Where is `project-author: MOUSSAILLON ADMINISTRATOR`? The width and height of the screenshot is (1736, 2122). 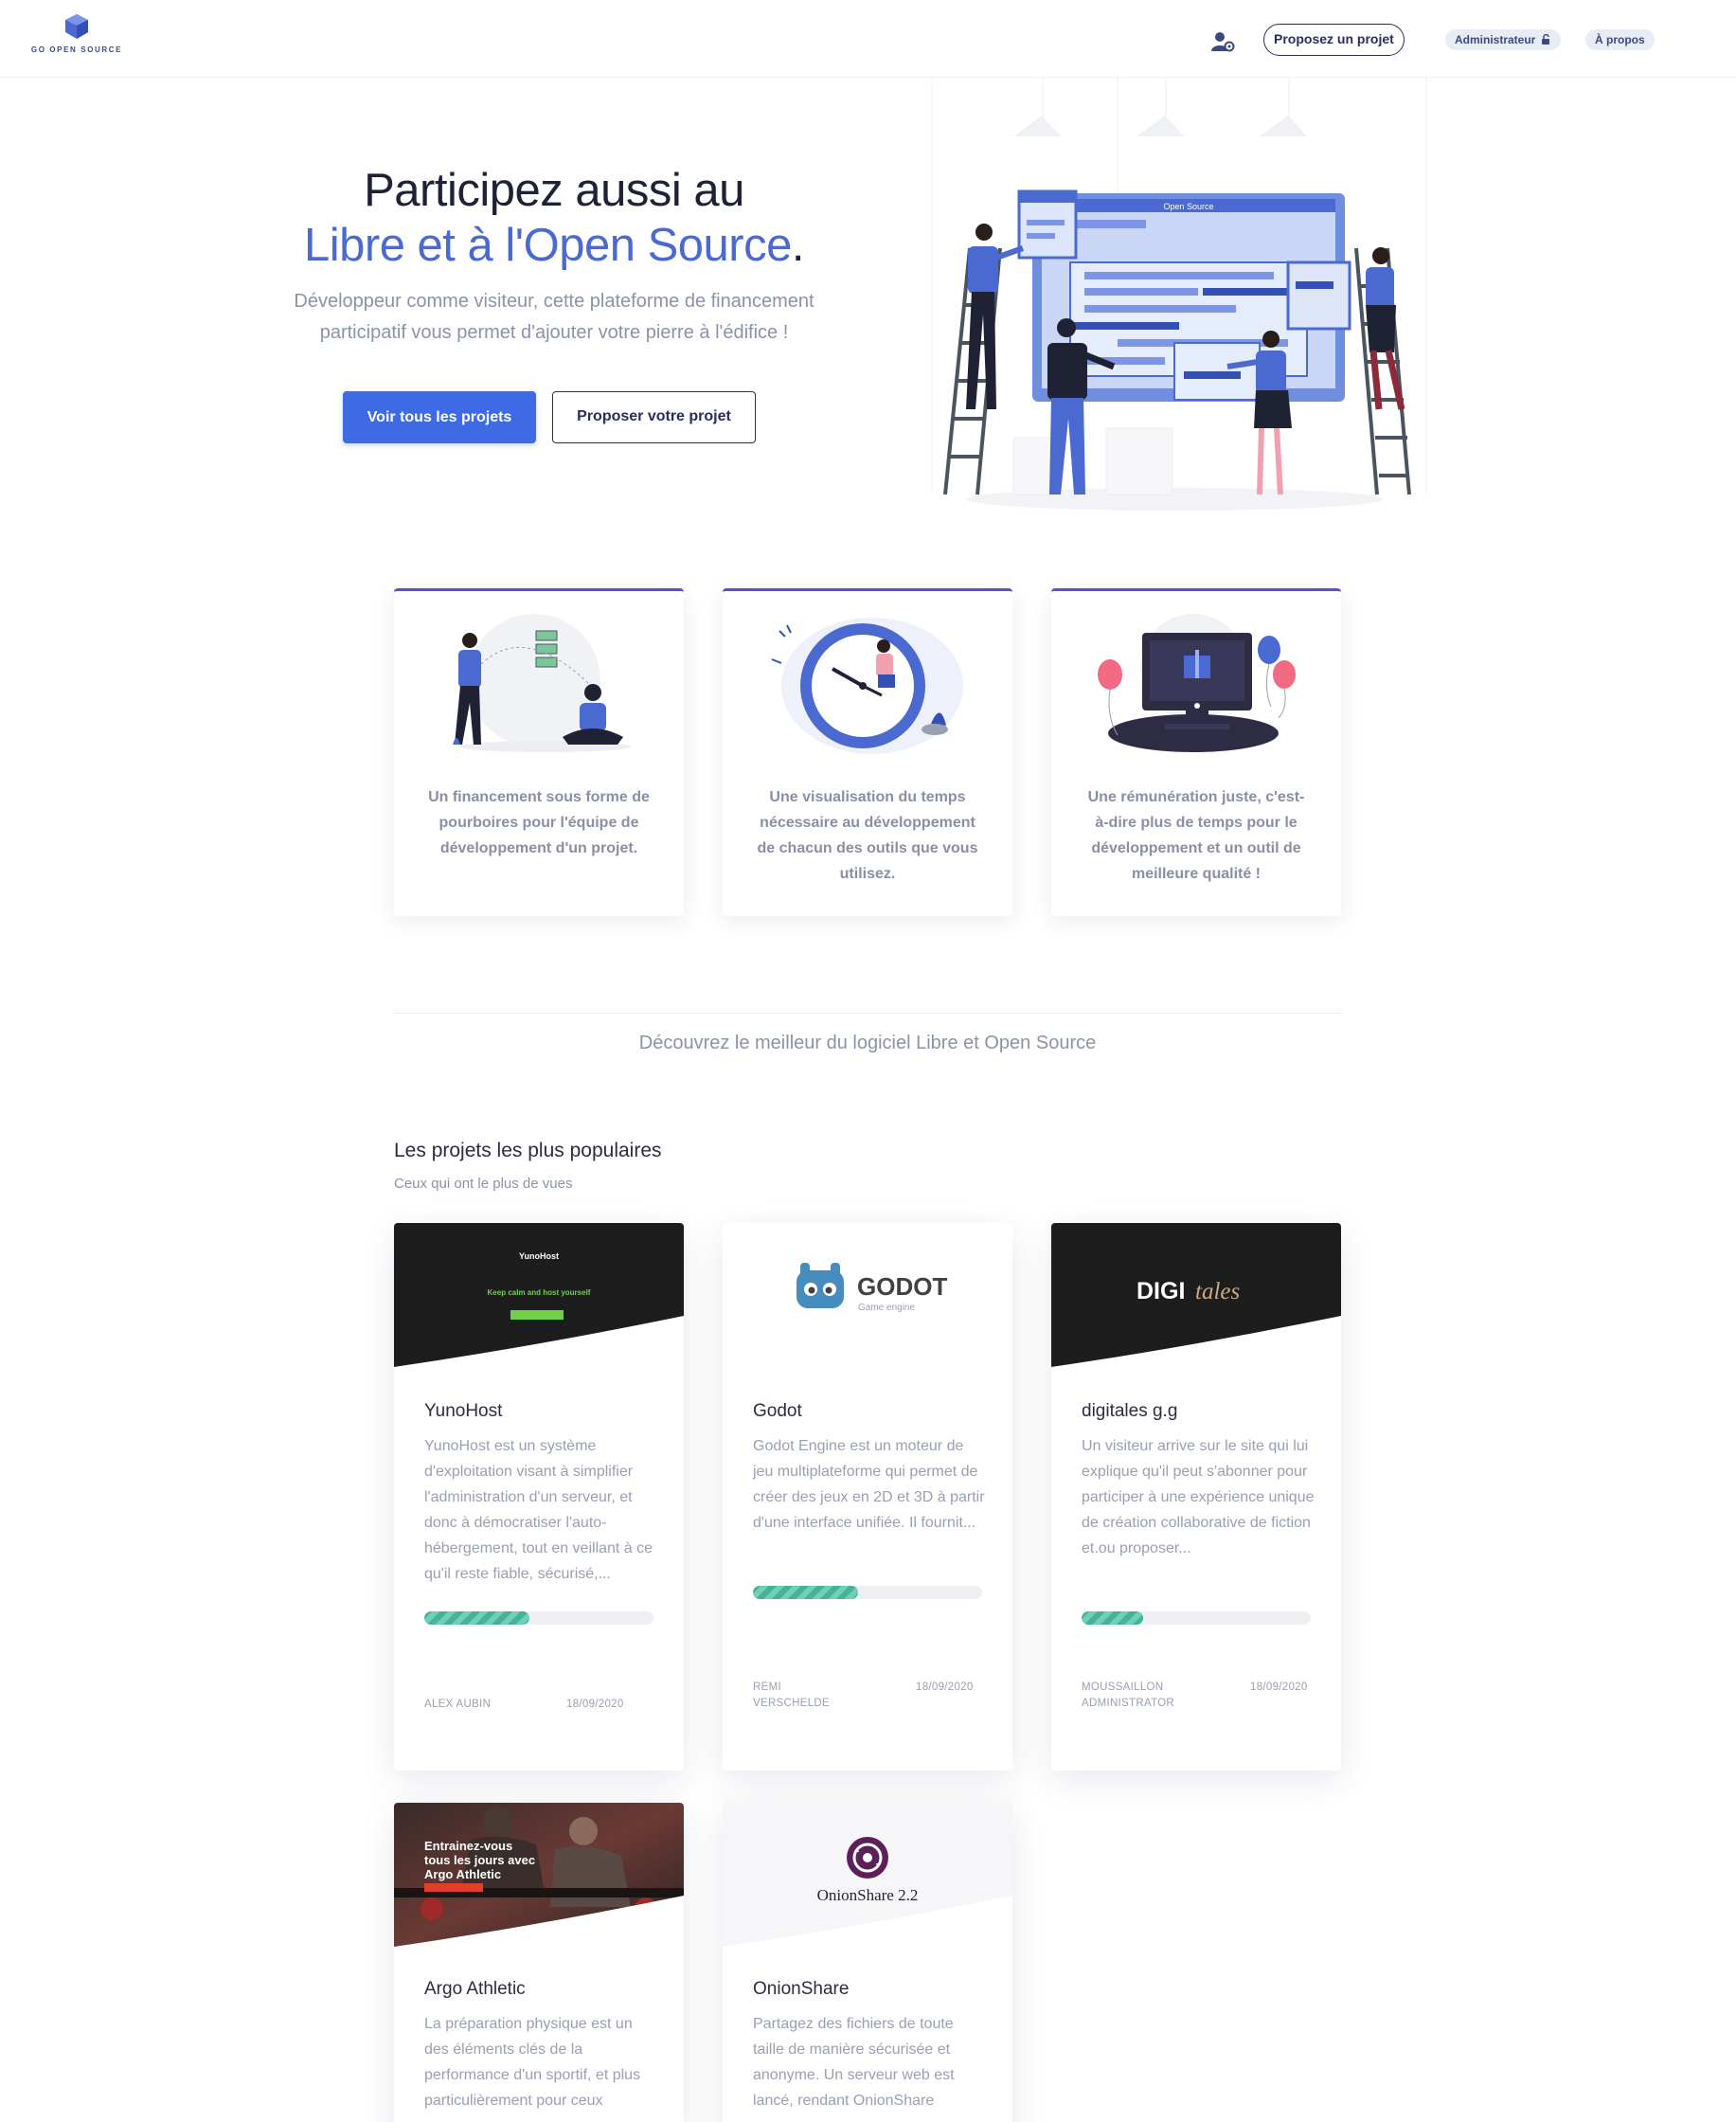
project-author: MOUSSAILLON ADMINISTRATOR is located at coordinates (1128, 1696).